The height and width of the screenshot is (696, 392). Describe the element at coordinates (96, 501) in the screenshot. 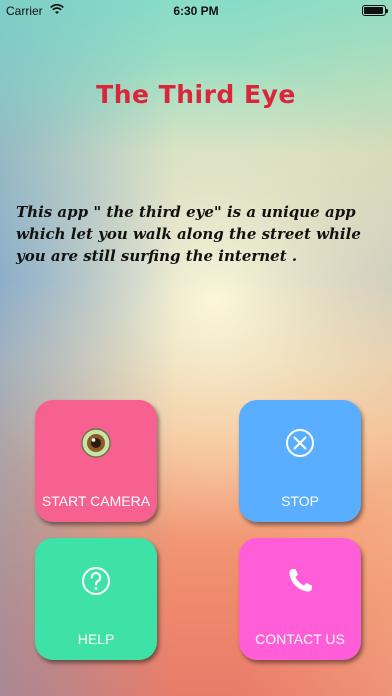

I see `start-camera-label: START CAMERA` at that location.